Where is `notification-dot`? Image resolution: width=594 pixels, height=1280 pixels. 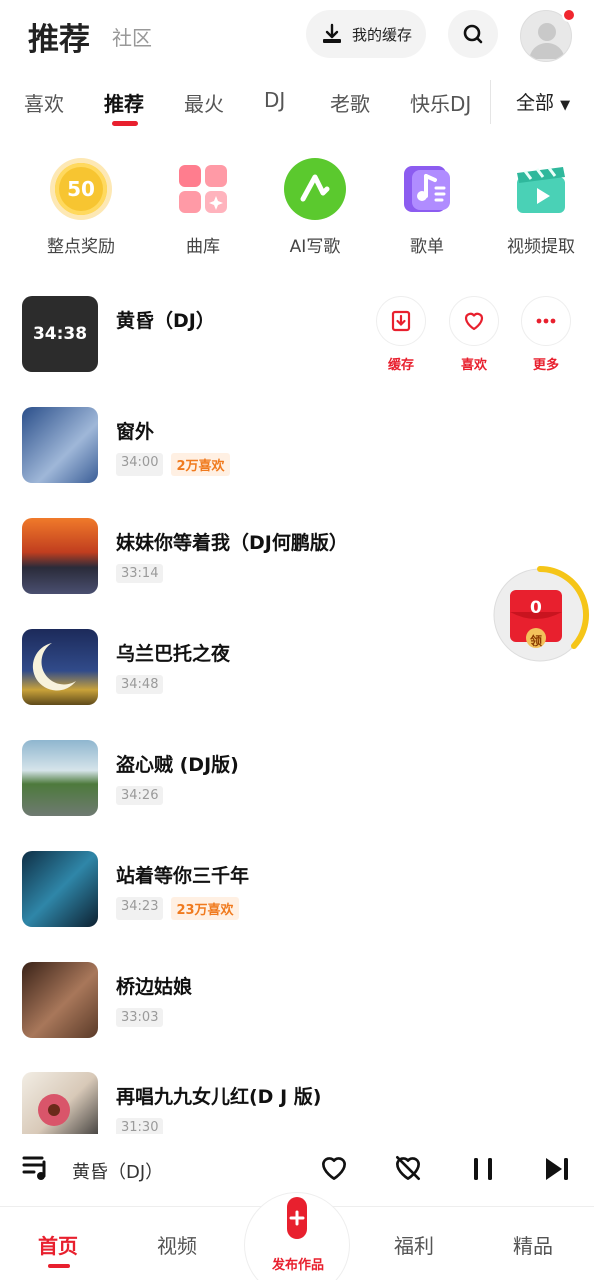
notification-dot is located at coordinates (569, 15).